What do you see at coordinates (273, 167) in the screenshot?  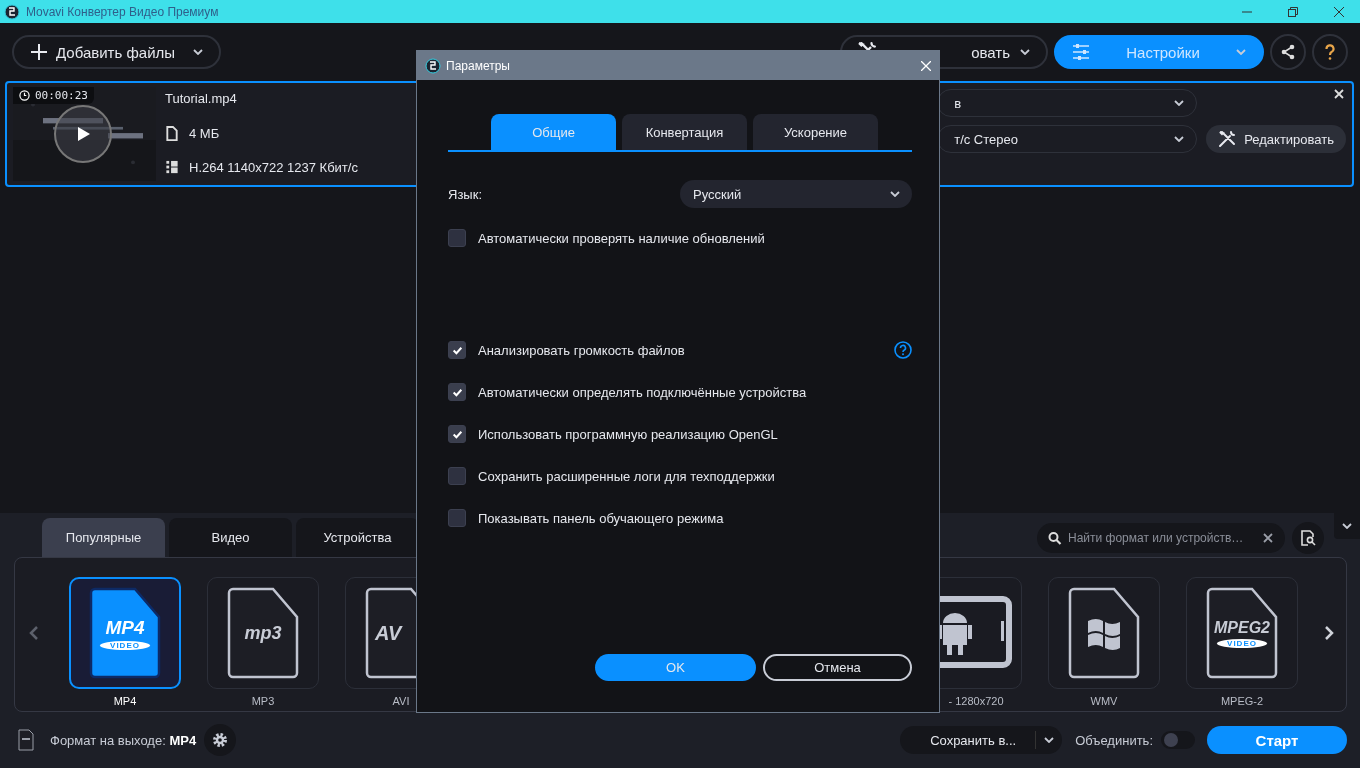 I see `video-info: H.264 1140x722 1237 Кбит/с` at bounding box center [273, 167].